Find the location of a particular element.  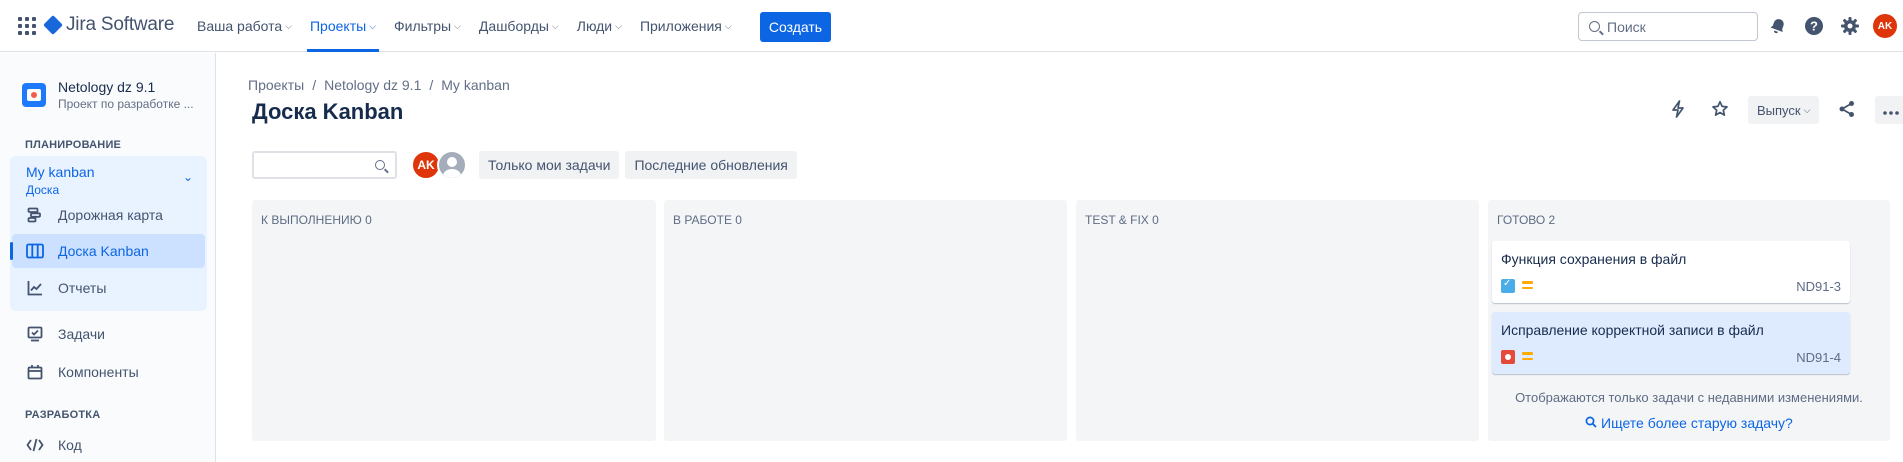

issue-card: Функция сохранения в файл ND91-3 is located at coordinates (1671, 272).